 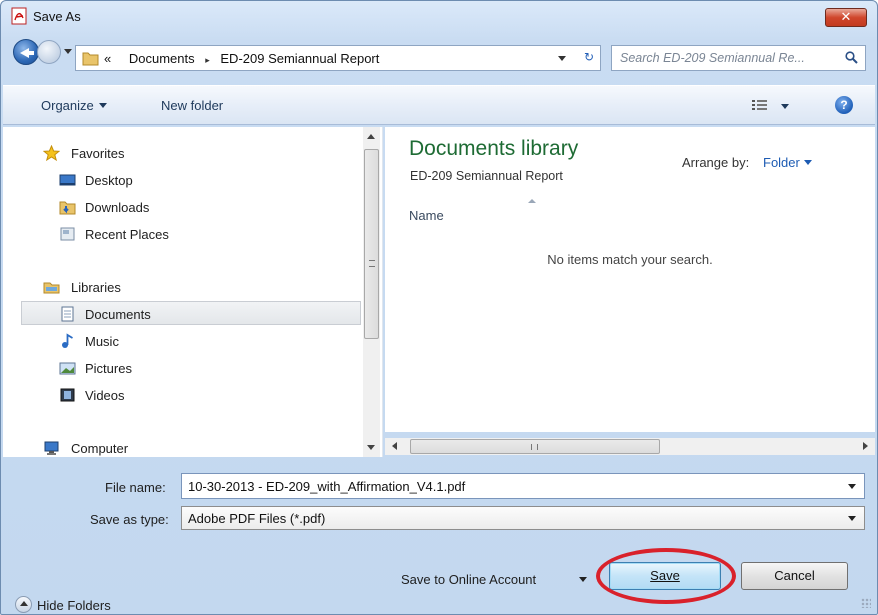 I want to click on nav-item-label: Videos, so click(x=105, y=395).